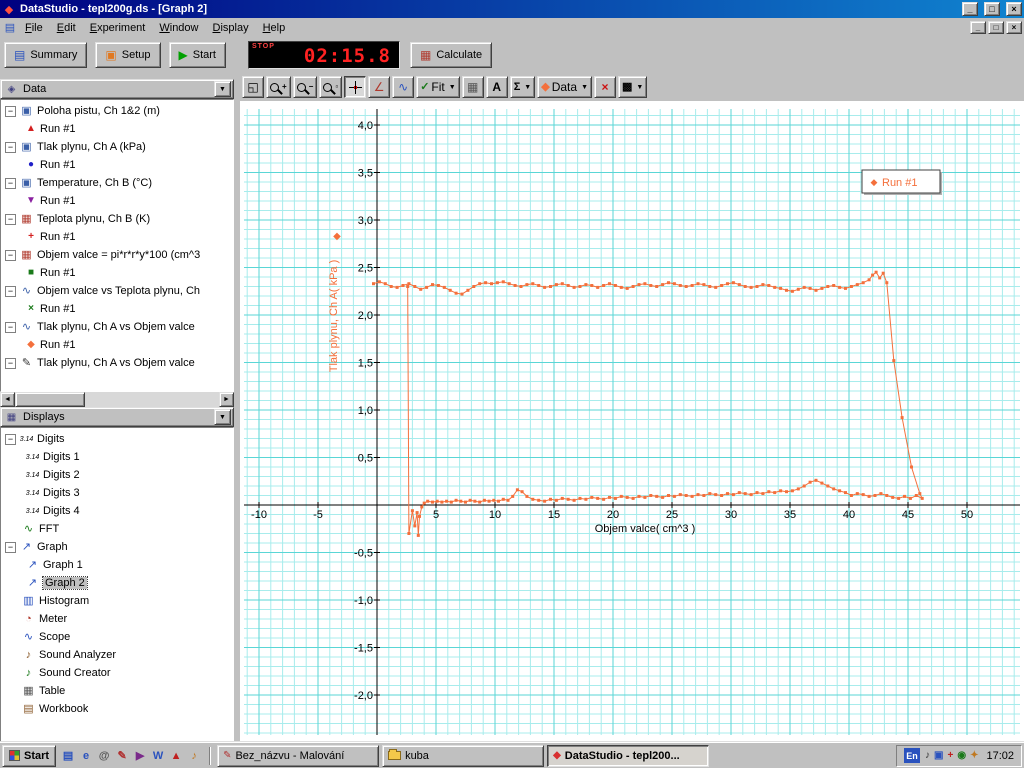 This screenshot has height=768, width=1024. What do you see at coordinates (178, 28) in the screenshot?
I see `menu-item-window: Window` at bounding box center [178, 28].